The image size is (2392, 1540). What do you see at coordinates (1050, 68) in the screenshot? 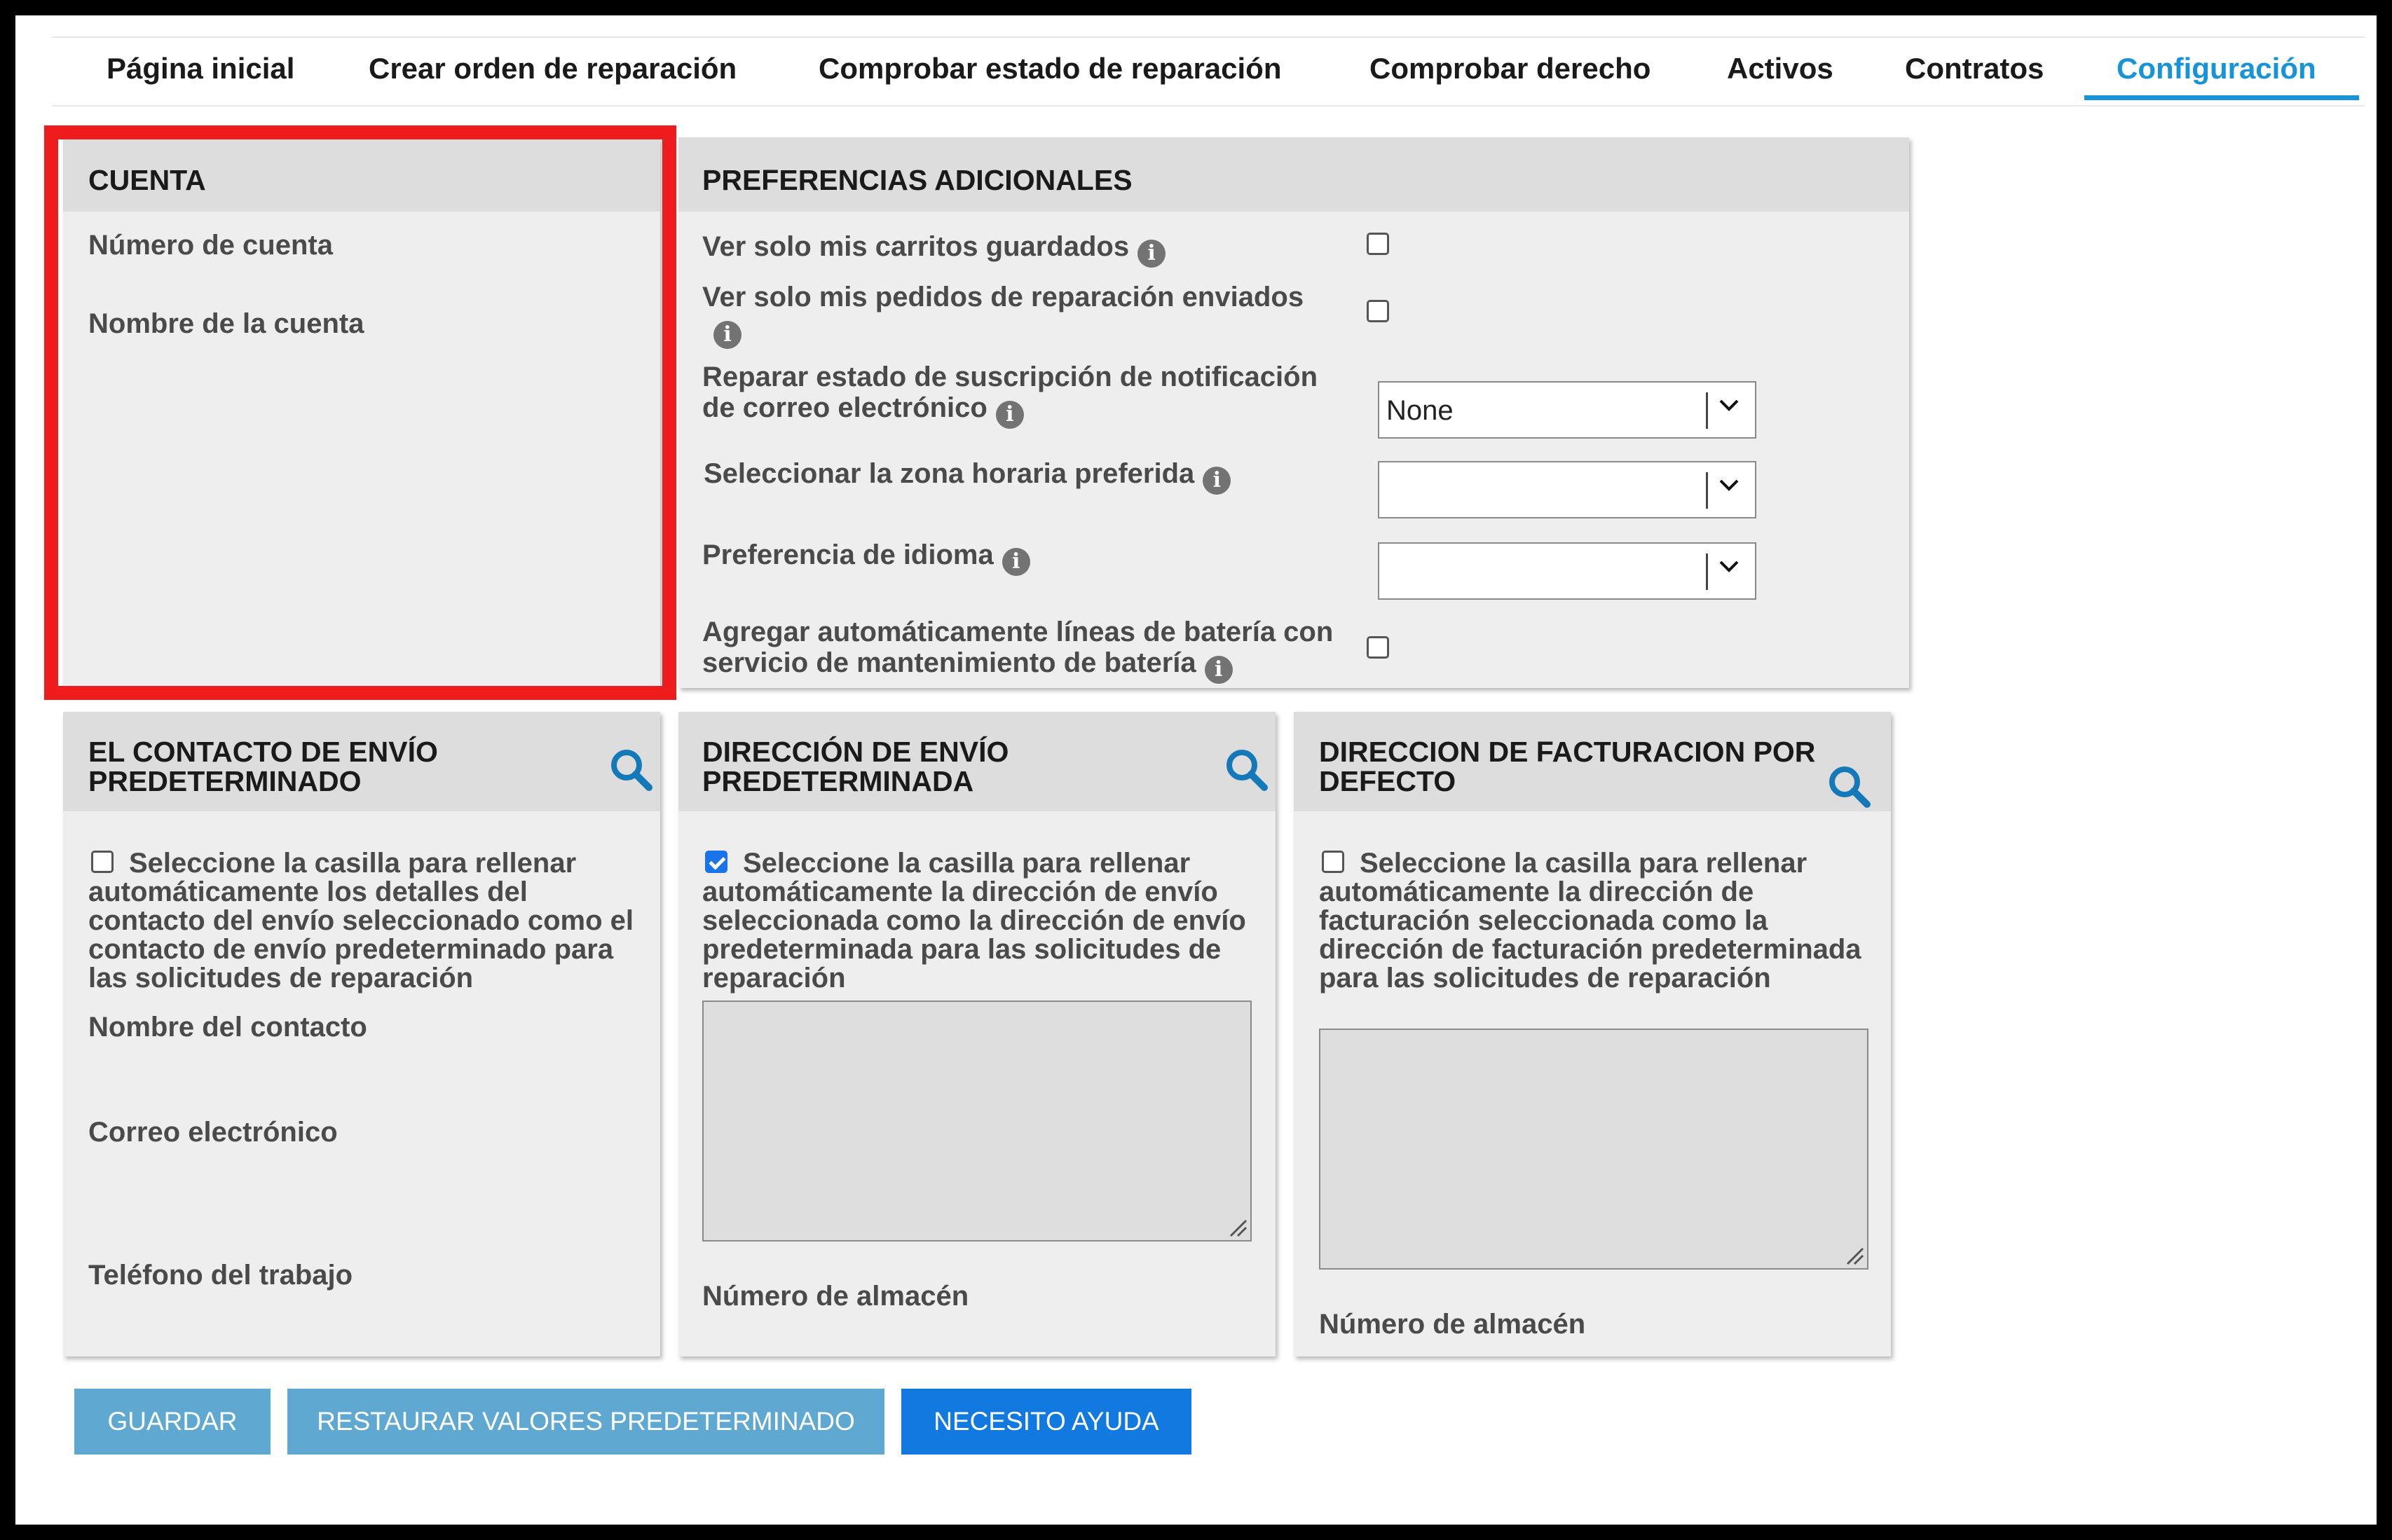
I see `tab-comprobar-estado: Comprobar estado de reparación` at bounding box center [1050, 68].